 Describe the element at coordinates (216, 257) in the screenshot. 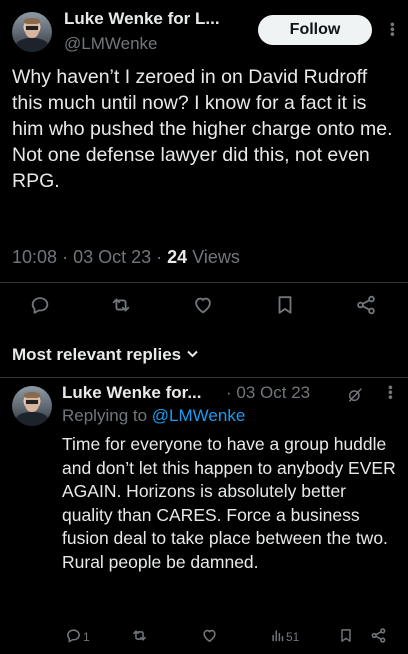

I see `views-label: Views` at that location.